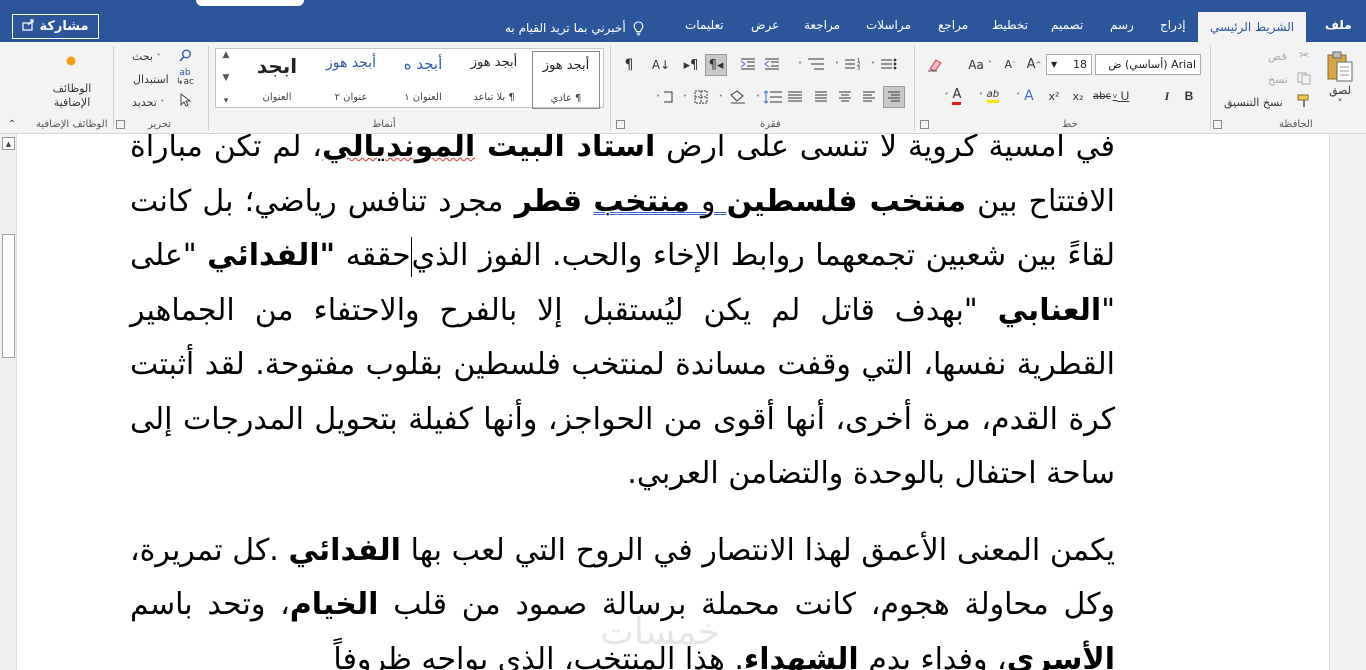 The width and height of the screenshot is (1366, 670). Describe the element at coordinates (1173, 25) in the screenshot. I see `tab-insert: إدراج` at that location.